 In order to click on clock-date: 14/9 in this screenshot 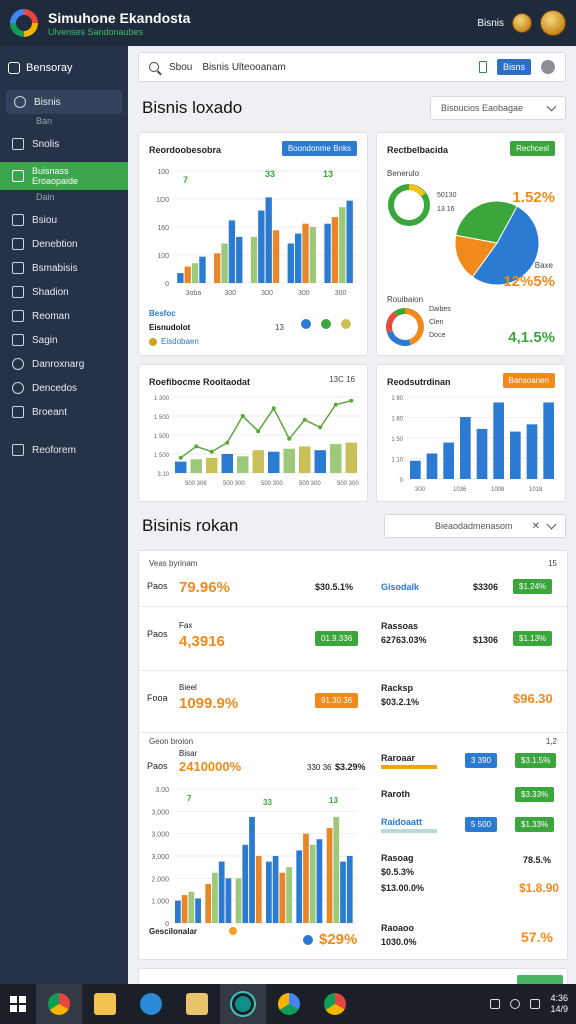, I will do `click(559, 1009)`.